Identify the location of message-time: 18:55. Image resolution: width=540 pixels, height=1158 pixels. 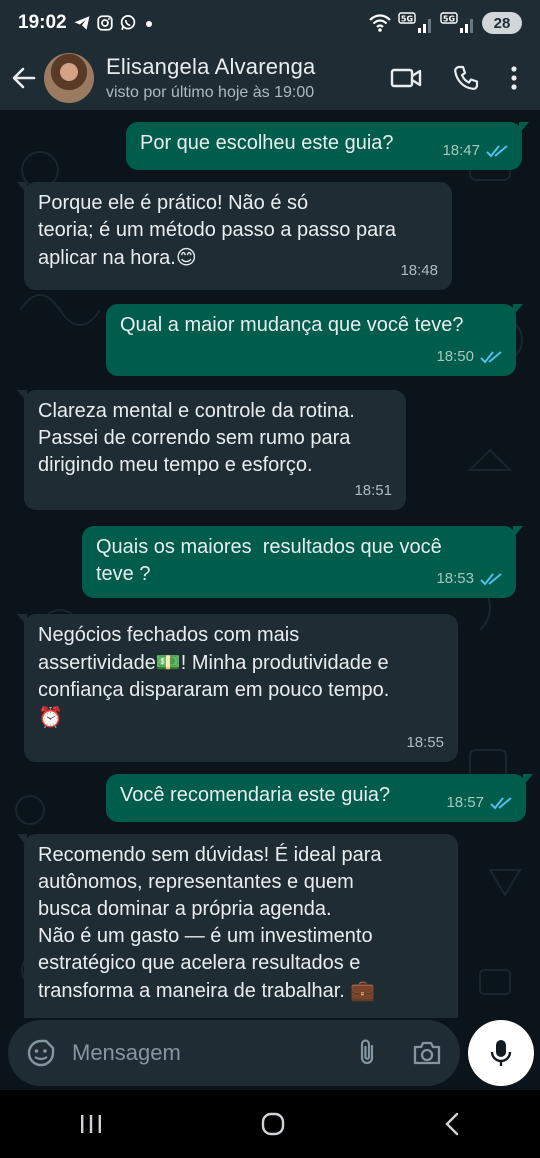
(425, 742).